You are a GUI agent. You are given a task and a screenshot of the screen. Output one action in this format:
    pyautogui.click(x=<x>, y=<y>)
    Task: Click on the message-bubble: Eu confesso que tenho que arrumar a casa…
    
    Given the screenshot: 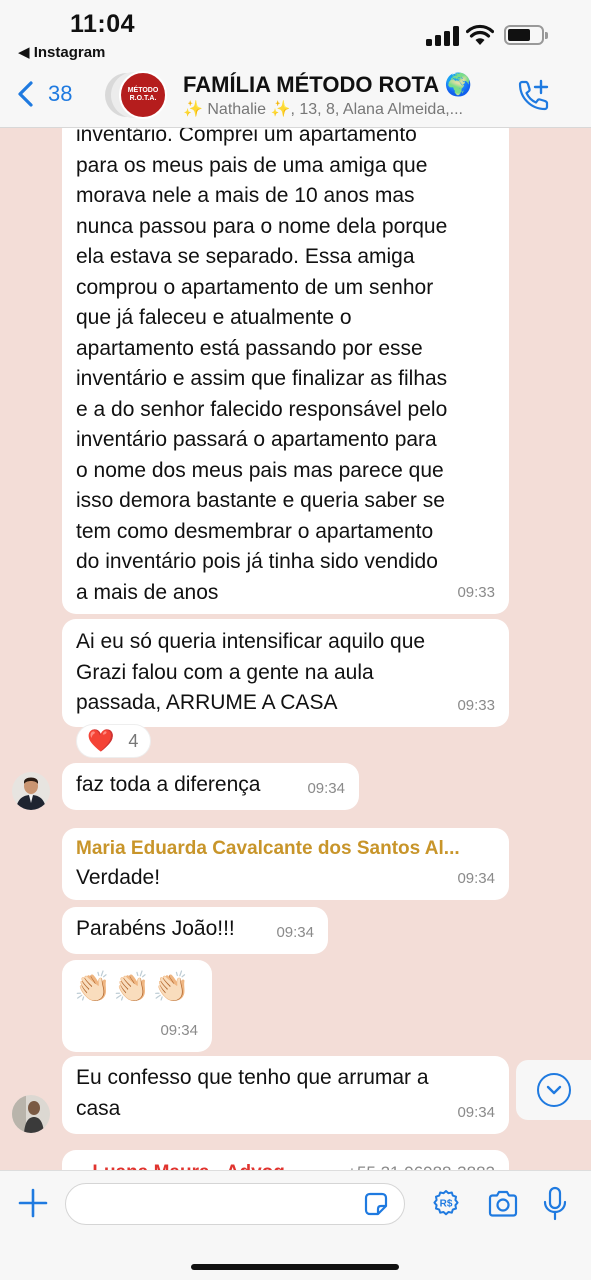 What is the action you would take?
    pyautogui.click(x=285, y=1095)
    